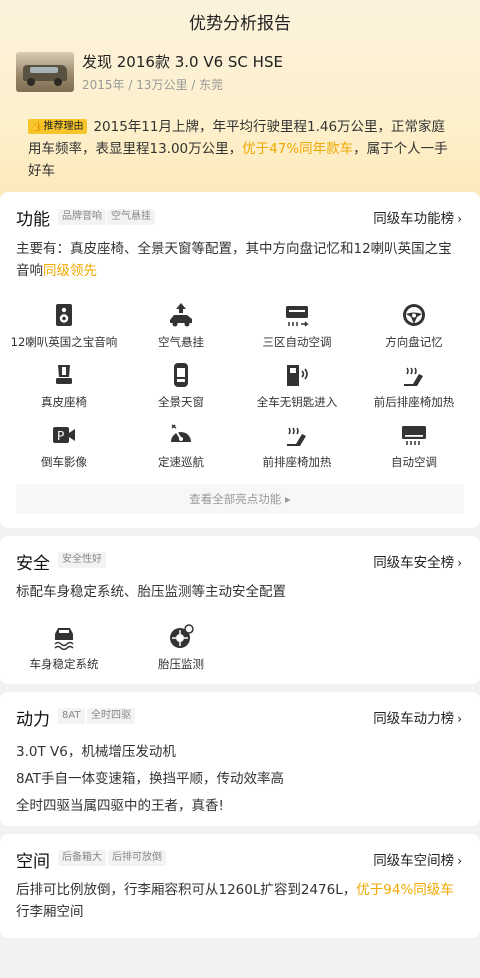 The height and width of the screenshot is (978, 480). Describe the element at coordinates (60, 436) in the screenshot. I see `svg-text: P` at that location.